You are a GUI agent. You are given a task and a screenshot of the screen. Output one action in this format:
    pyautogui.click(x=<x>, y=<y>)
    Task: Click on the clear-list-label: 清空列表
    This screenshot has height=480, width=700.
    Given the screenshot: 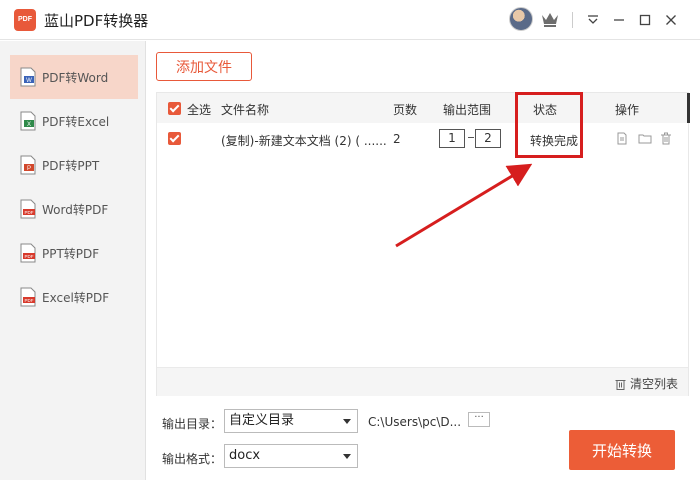 What is the action you would take?
    pyautogui.click(x=653, y=384)
    